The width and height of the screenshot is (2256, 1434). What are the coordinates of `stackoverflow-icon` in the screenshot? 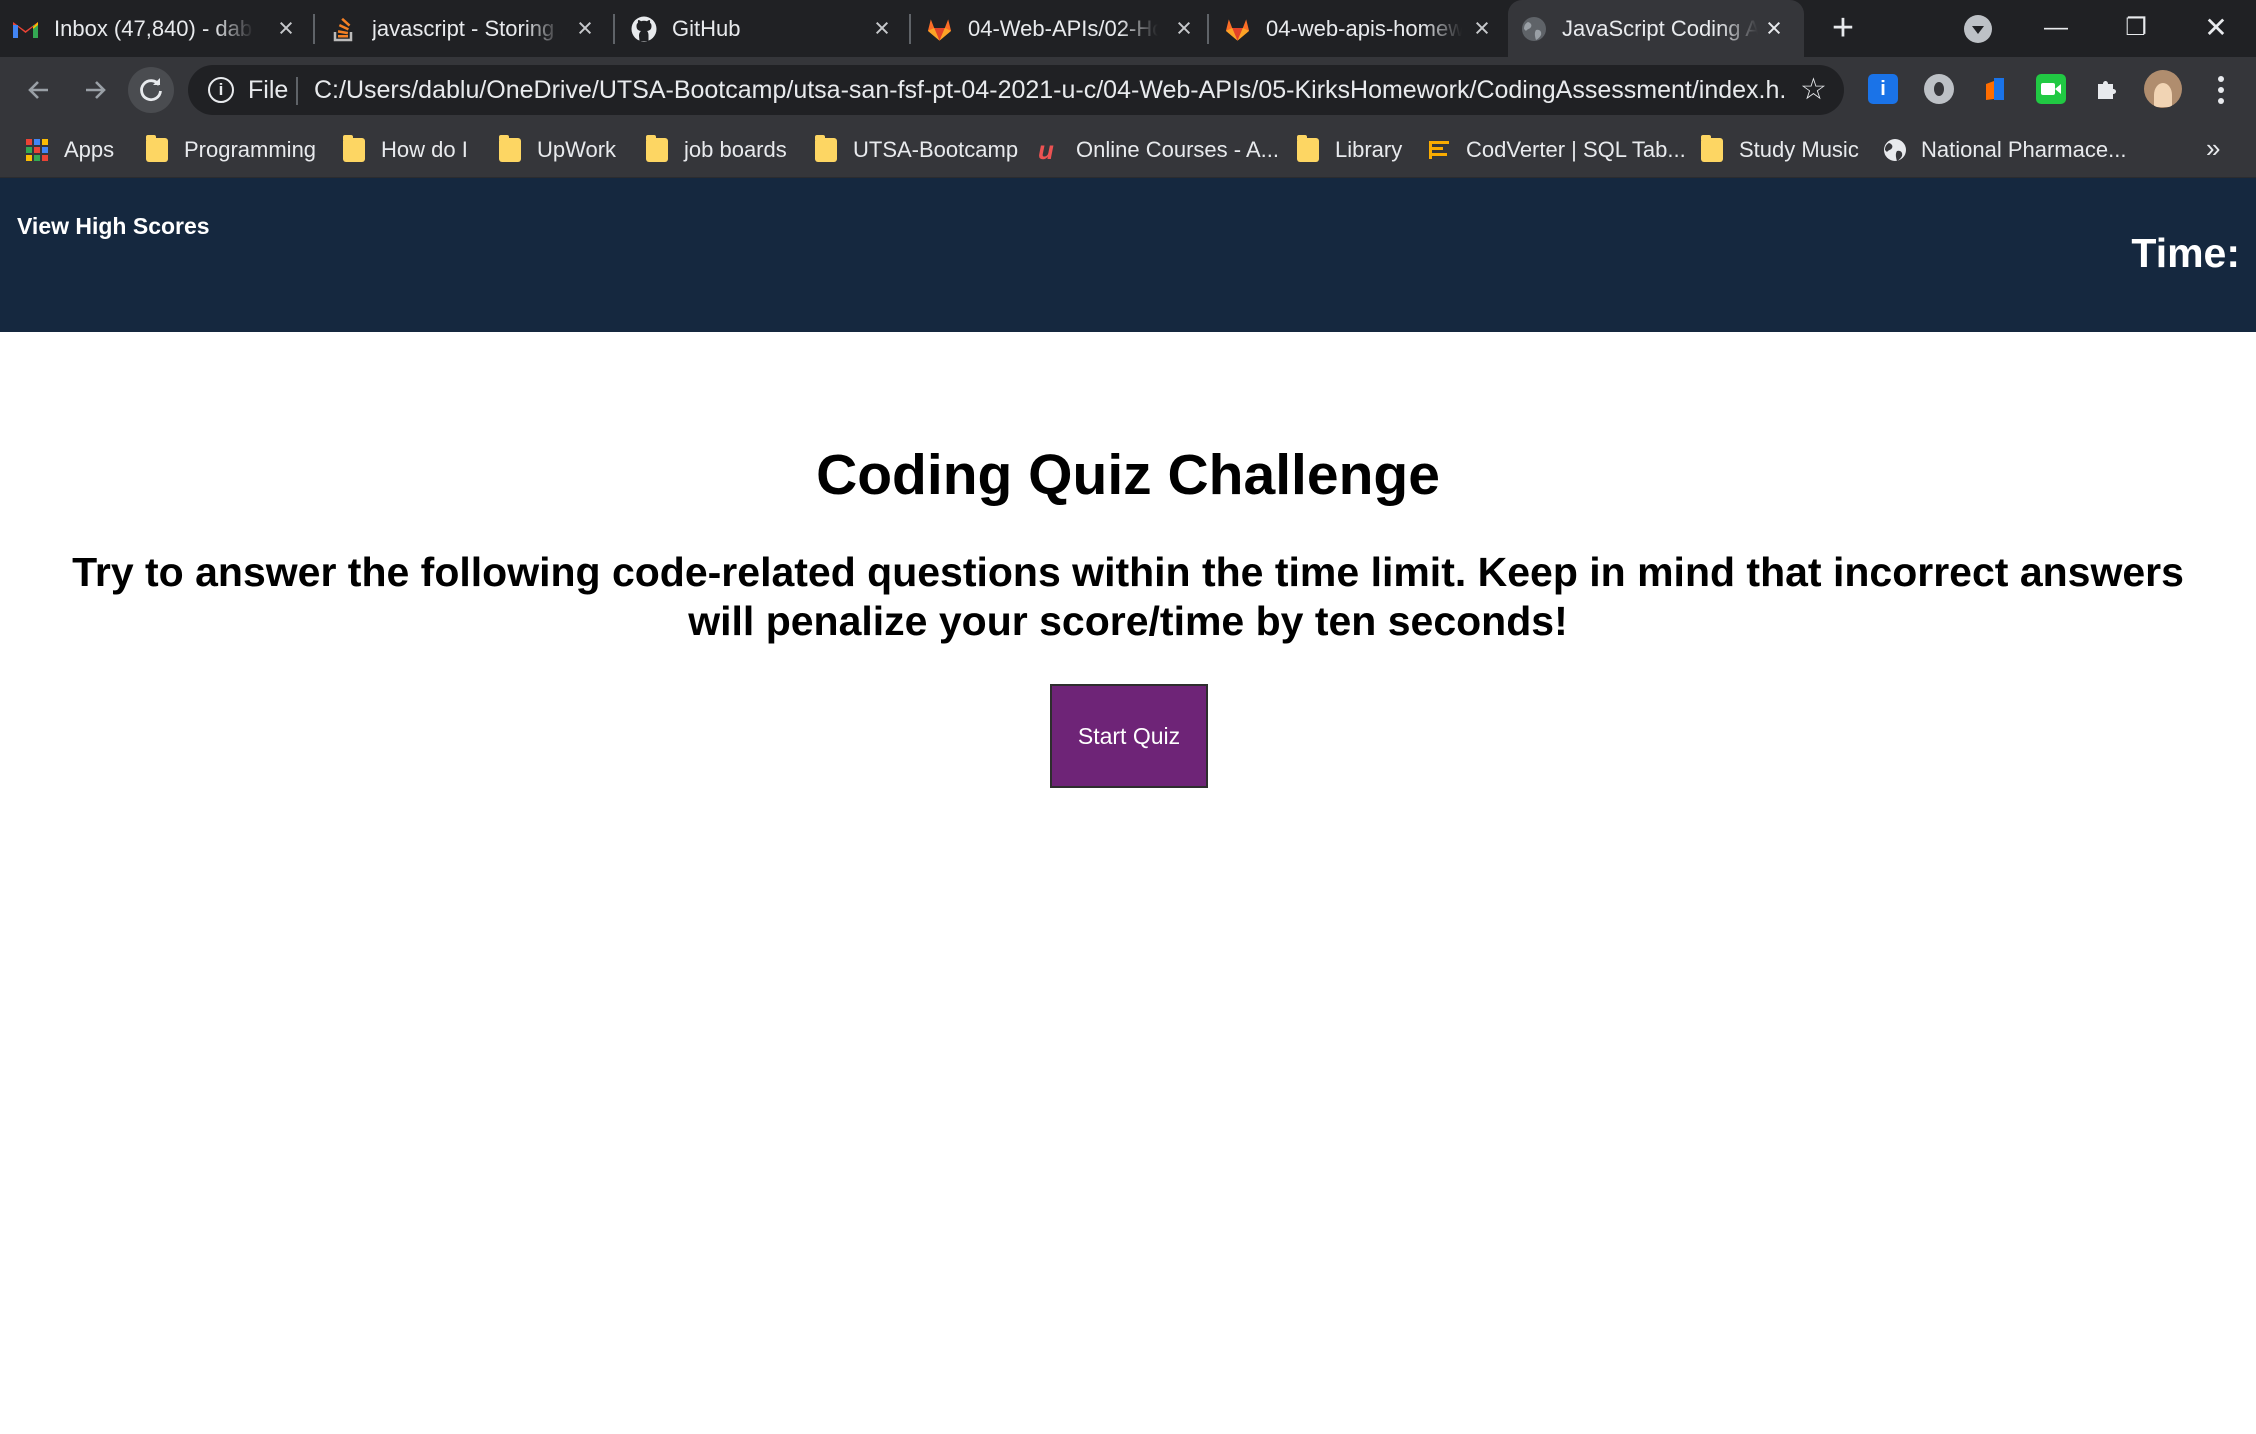 It's located at (343, 28).